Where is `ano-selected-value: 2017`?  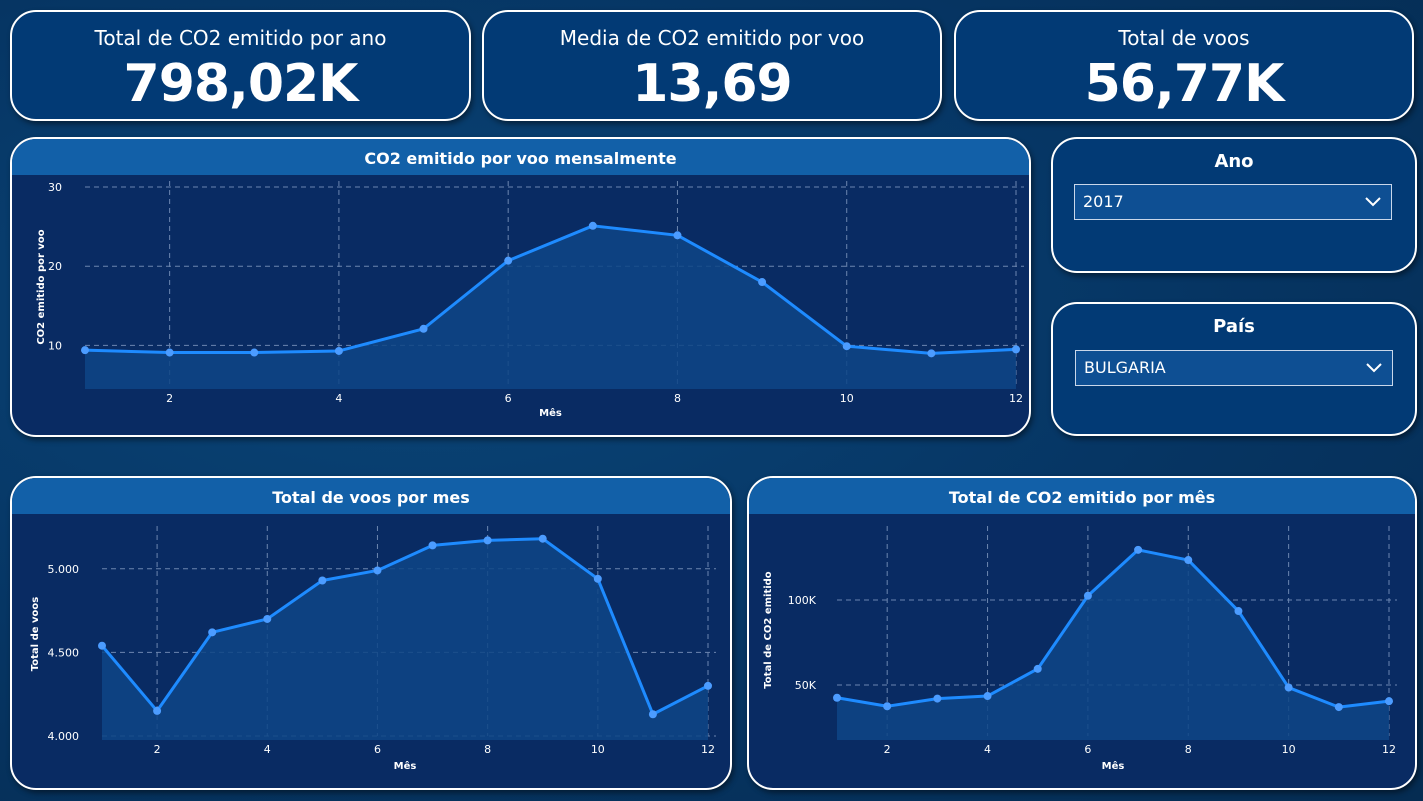
ano-selected-value: 2017 is located at coordinates (1103, 201).